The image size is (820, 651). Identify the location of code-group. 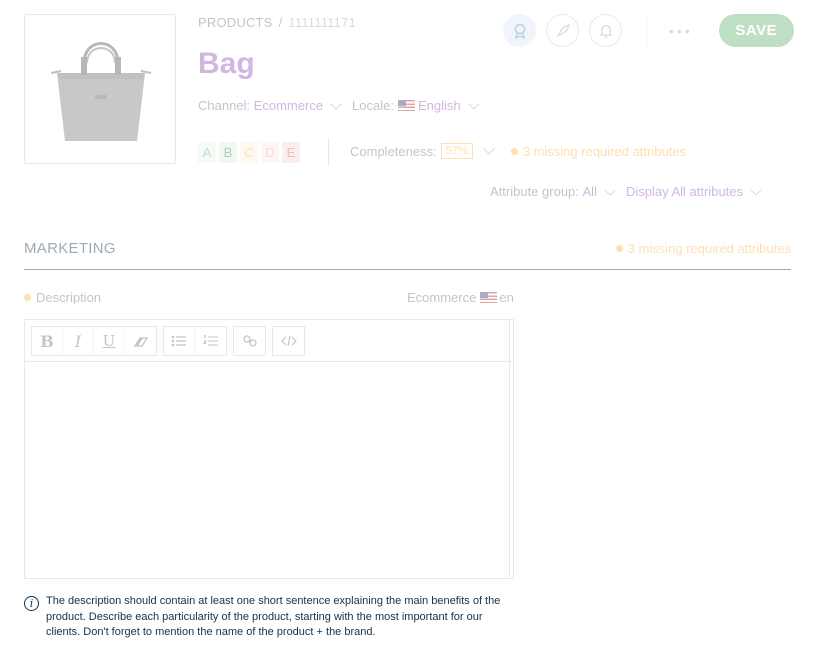
(288, 341).